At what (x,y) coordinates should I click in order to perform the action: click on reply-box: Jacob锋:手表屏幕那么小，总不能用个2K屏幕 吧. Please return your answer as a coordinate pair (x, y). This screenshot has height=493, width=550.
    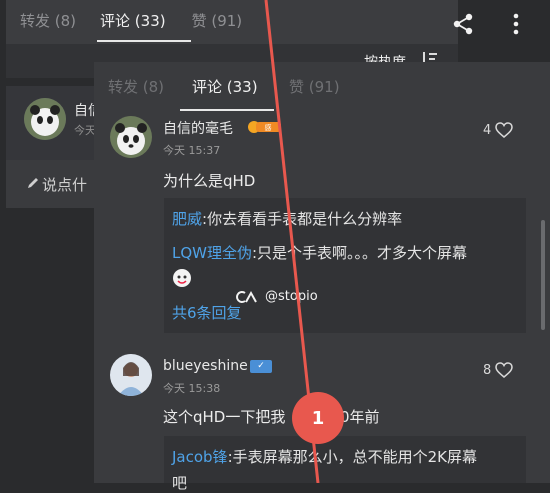
    Looking at the image, I should click on (345, 464).